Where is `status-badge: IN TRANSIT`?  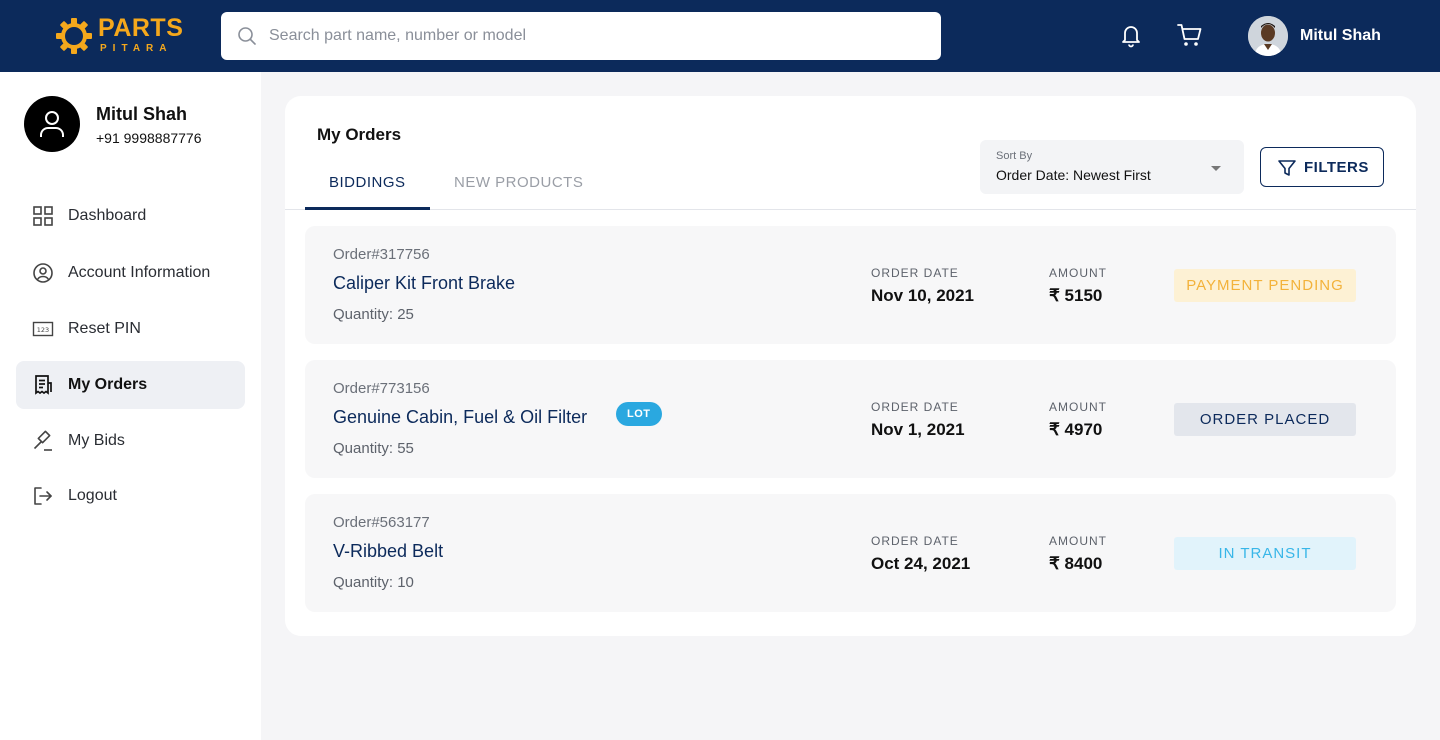
status-badge: IN TRANSIT is located at coordinates (1265, 553).